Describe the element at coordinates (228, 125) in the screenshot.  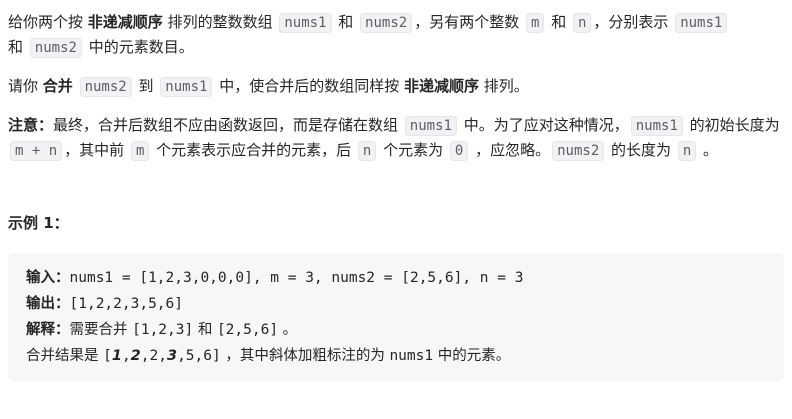
I see `text: 最终，合并后数组不应由函数返回，而是存储在数组` at that location.